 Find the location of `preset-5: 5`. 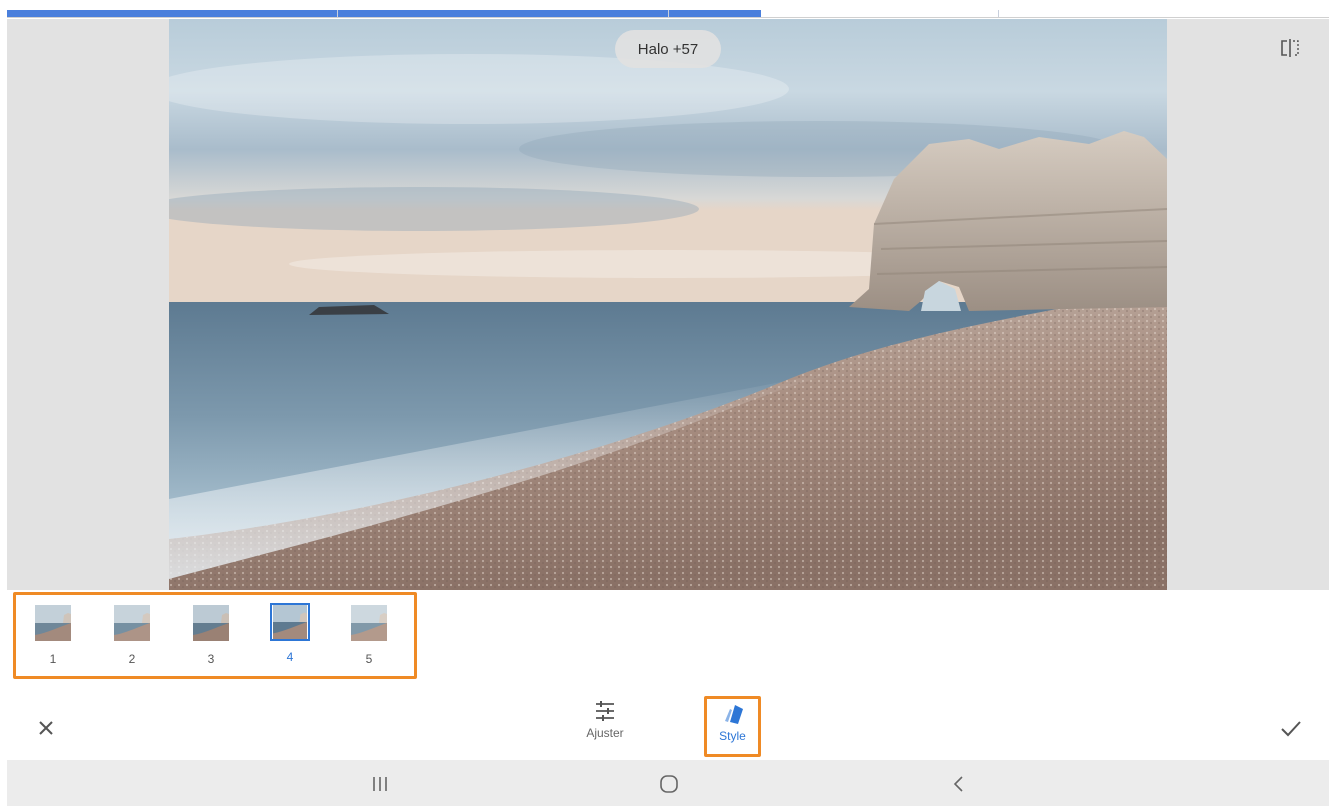

preset-5: 5 is located at coordinates (369, 634).